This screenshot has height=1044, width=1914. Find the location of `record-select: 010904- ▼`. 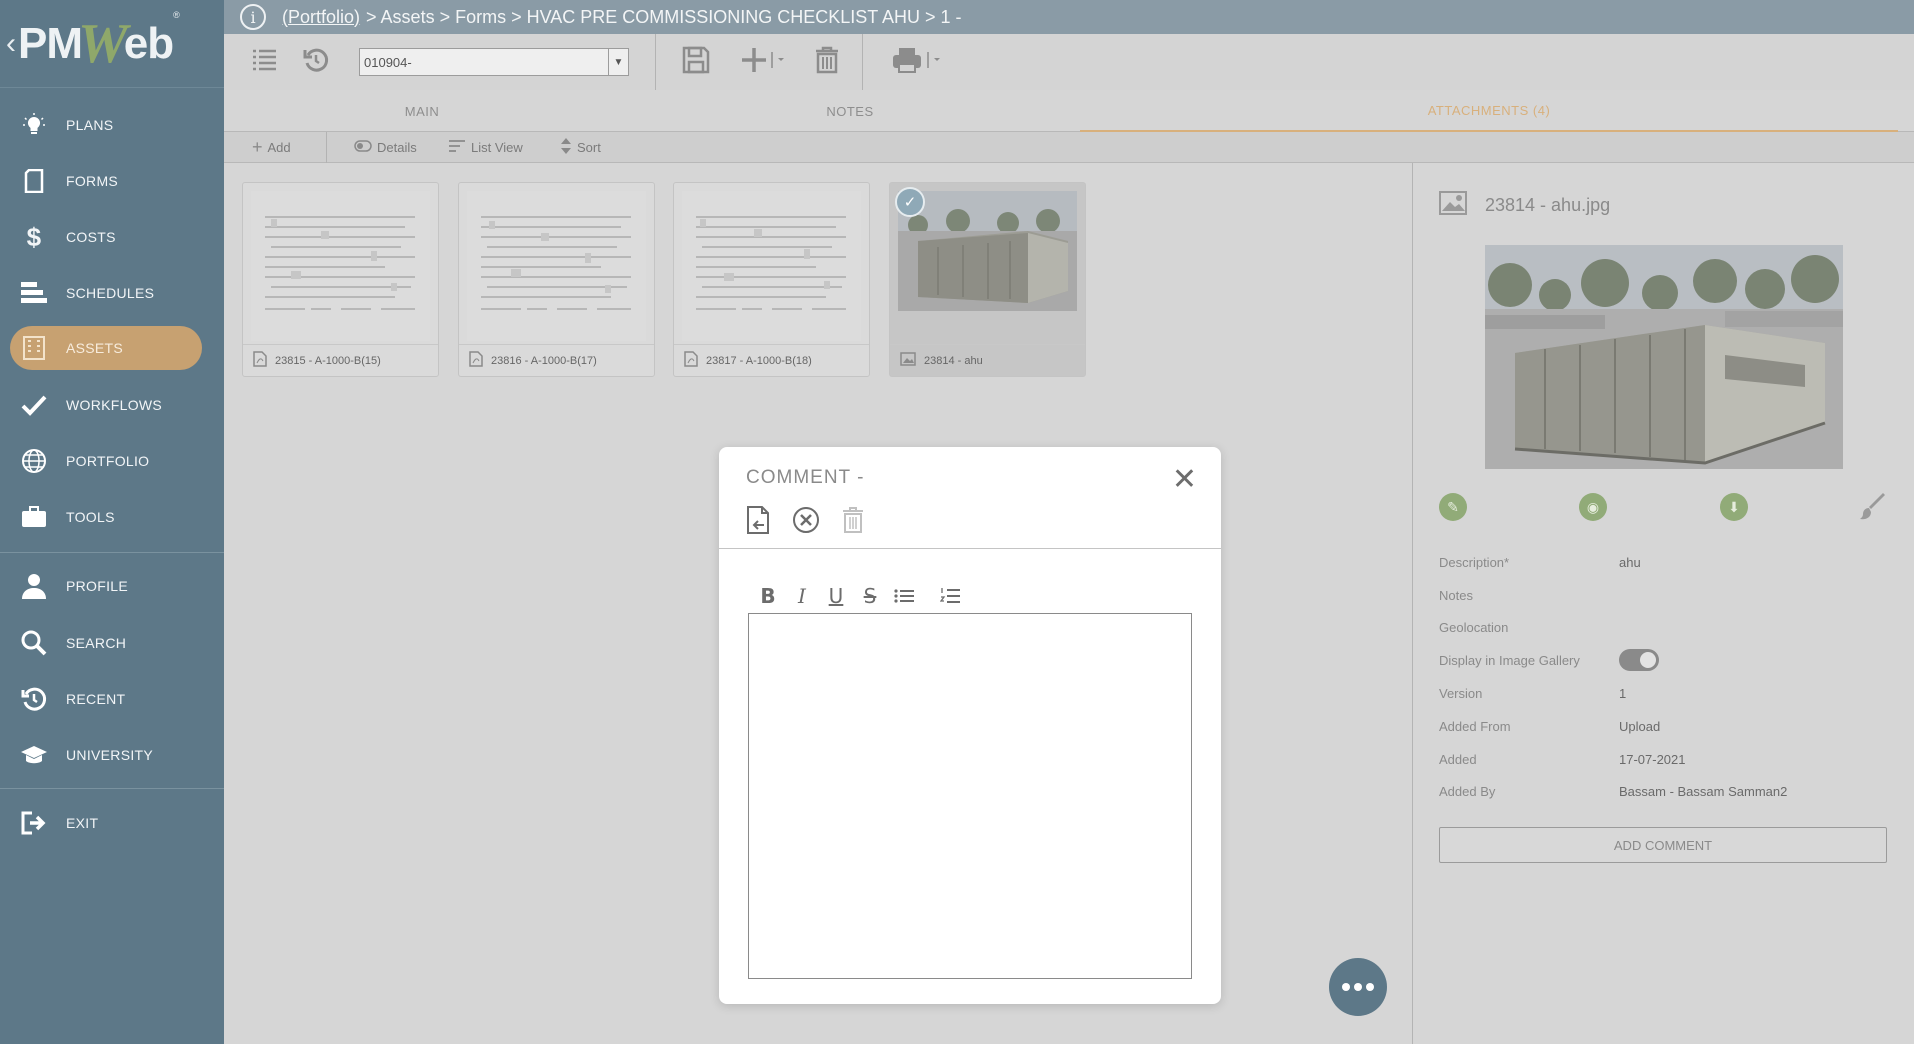

record-select: 010904- ▼ is located at coordinates (494, 62).